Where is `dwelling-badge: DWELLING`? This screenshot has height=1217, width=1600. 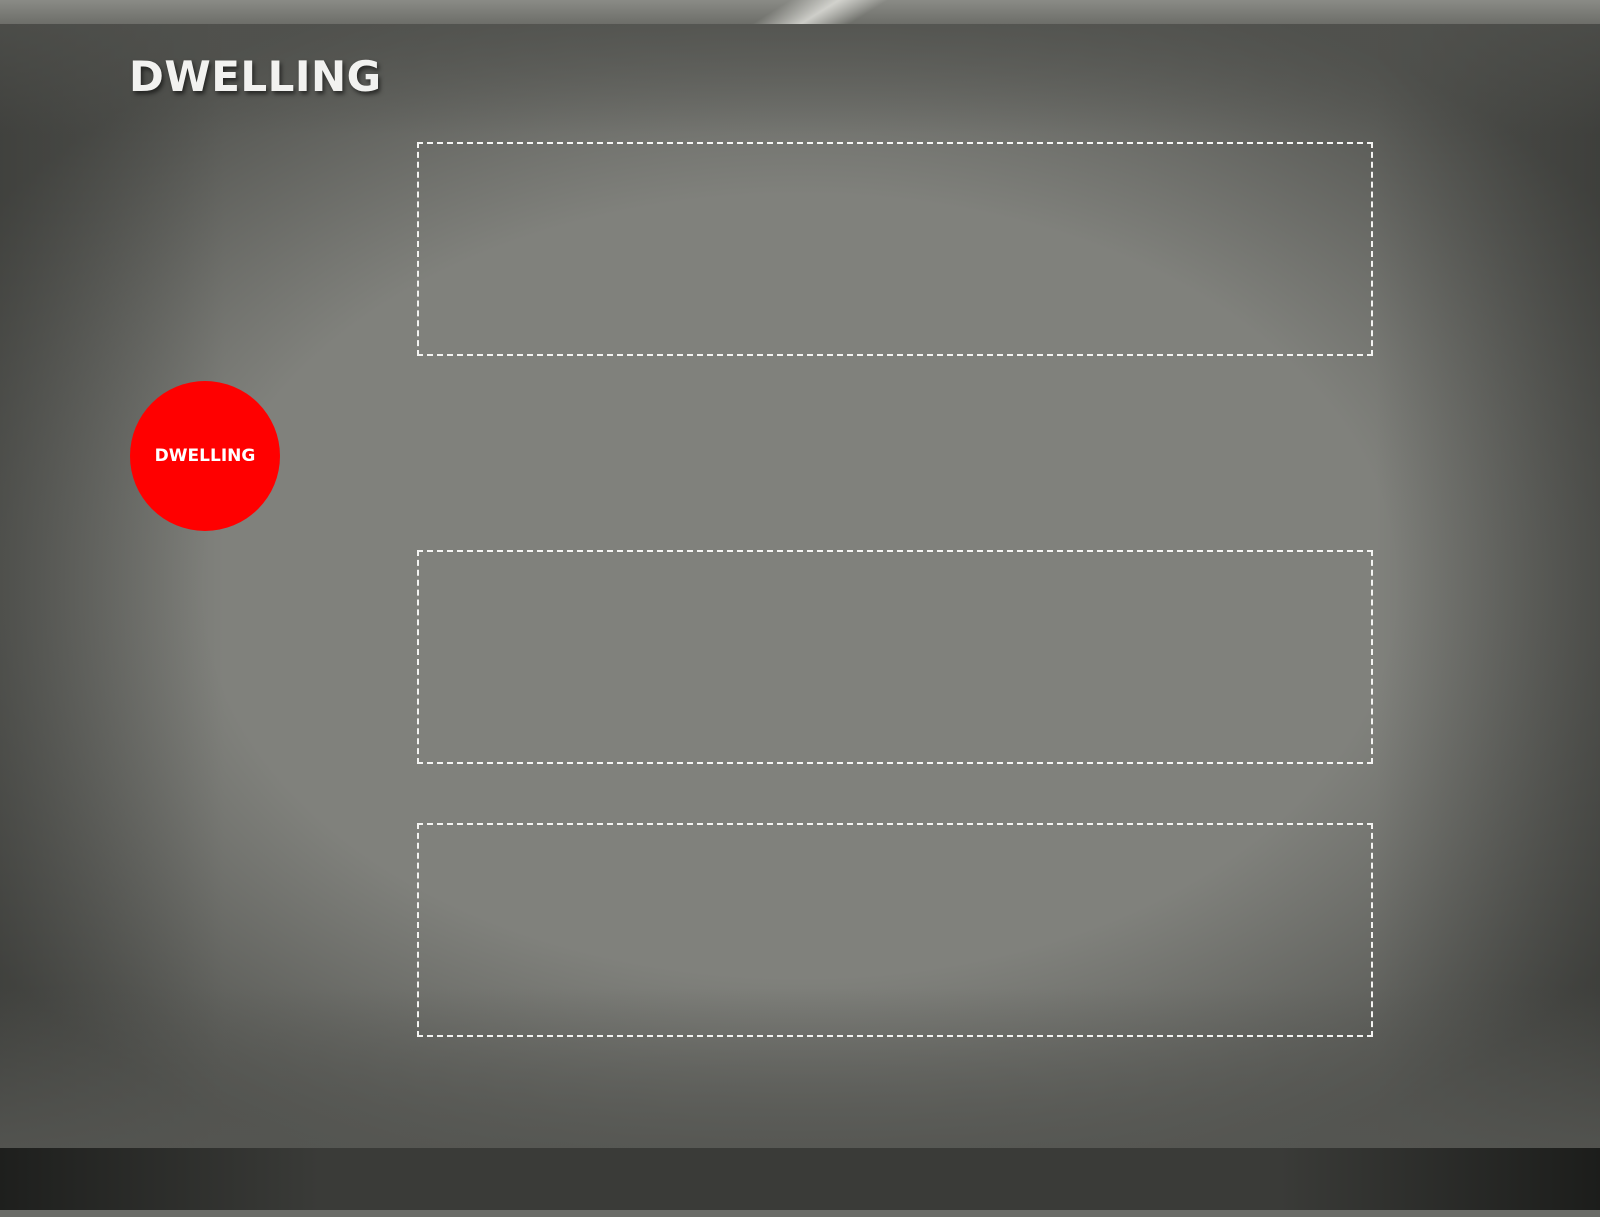
dwelling-badge: DWELLING is located at coordinates (205, 456).